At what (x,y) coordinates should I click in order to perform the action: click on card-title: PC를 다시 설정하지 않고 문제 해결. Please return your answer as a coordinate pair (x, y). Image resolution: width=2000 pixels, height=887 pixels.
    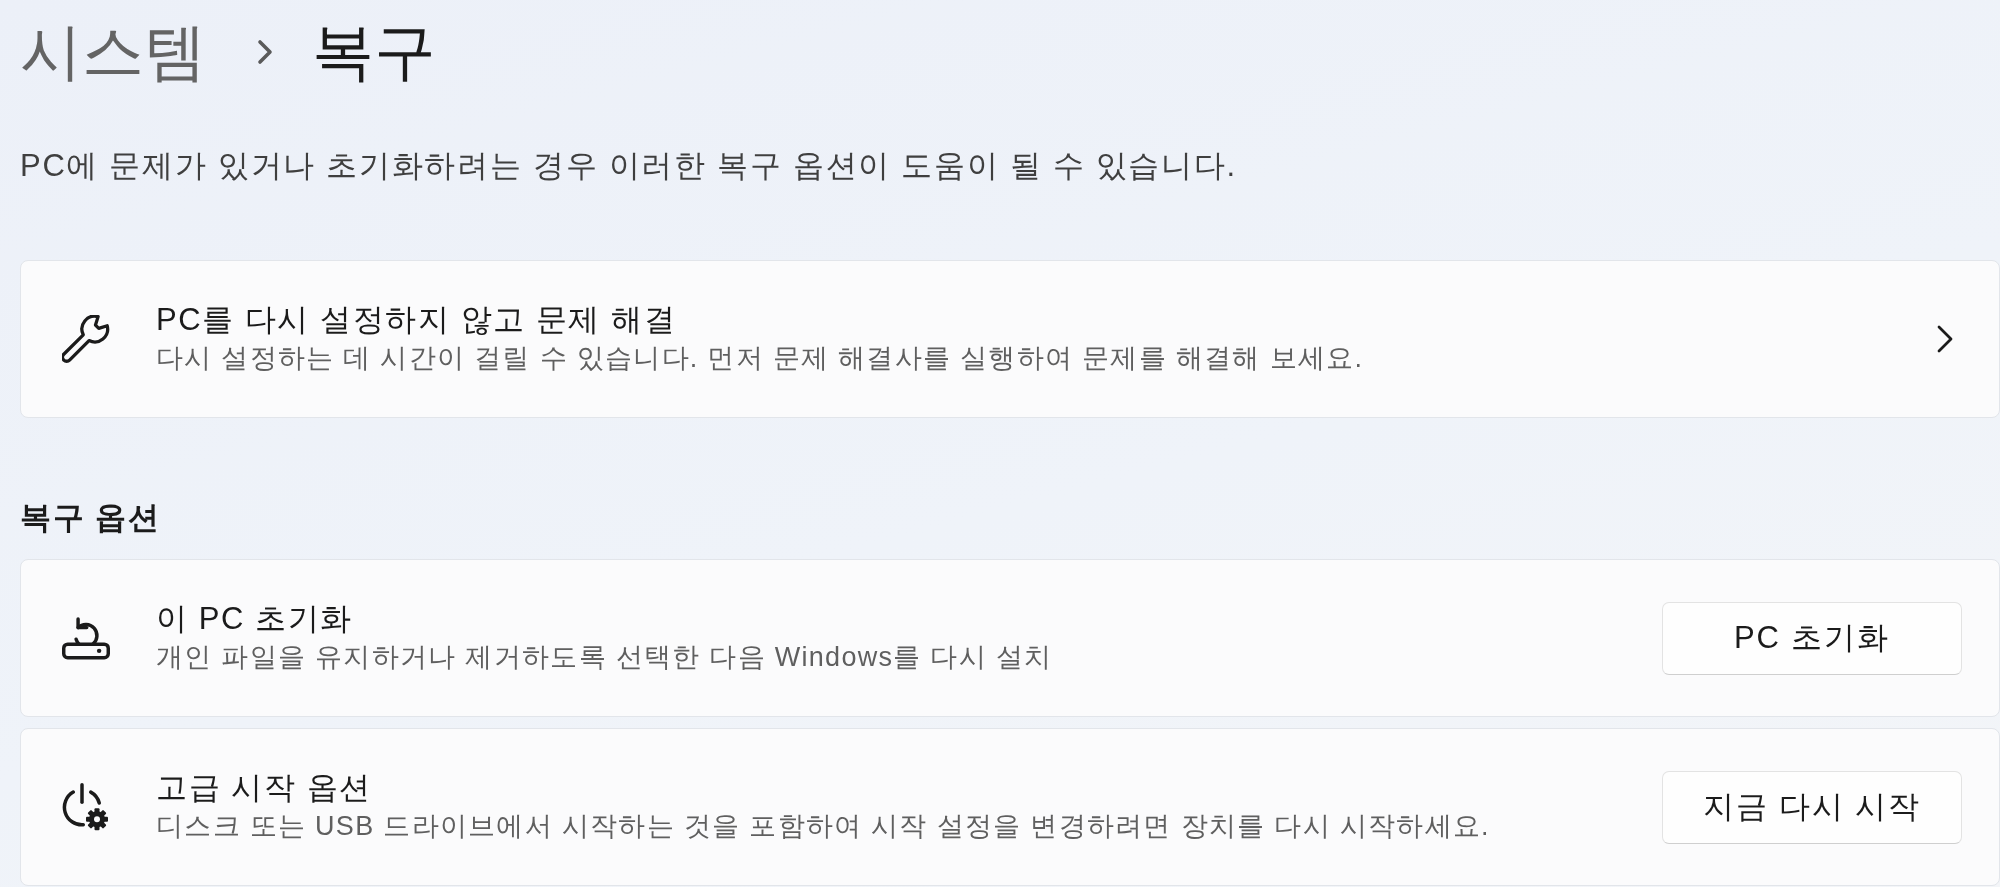
    Looking at the image, I should click on (416, 320).